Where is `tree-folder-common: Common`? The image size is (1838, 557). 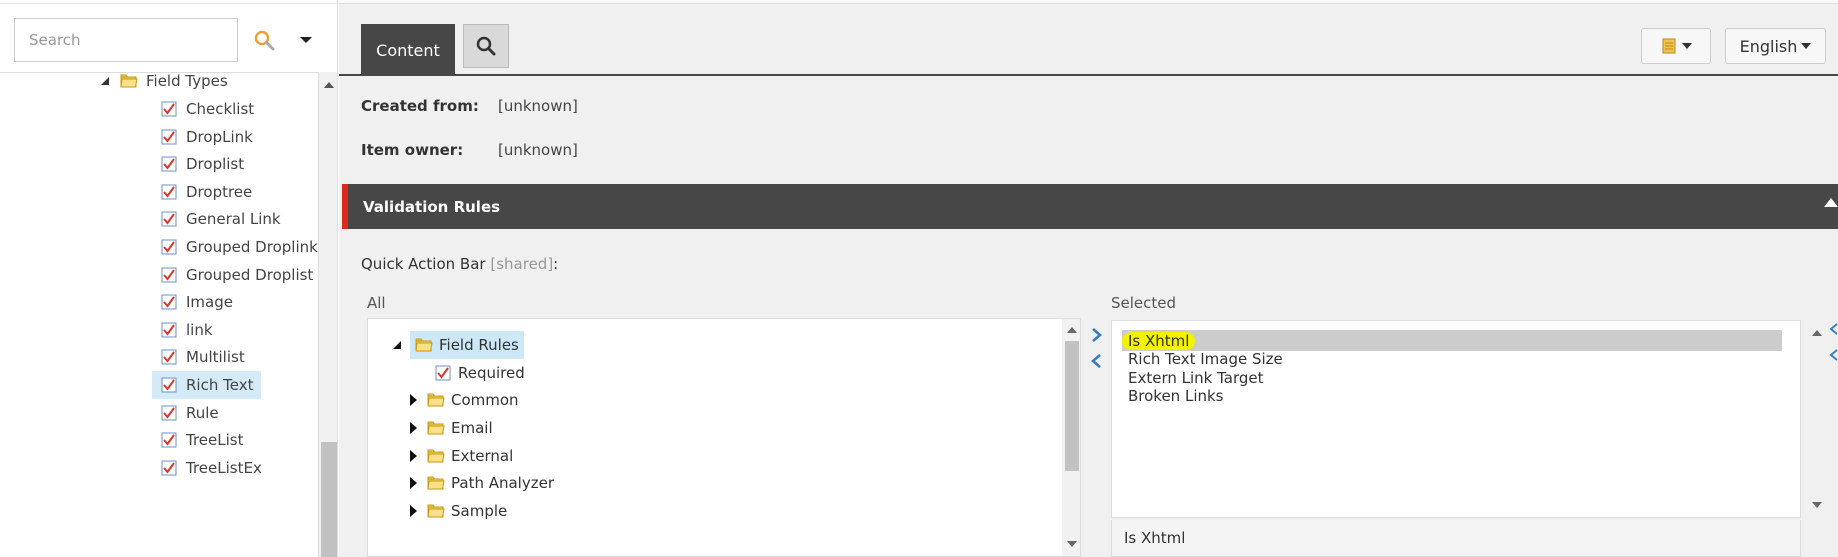
tree-folder-common: Common is located at coordinates (464, 400).